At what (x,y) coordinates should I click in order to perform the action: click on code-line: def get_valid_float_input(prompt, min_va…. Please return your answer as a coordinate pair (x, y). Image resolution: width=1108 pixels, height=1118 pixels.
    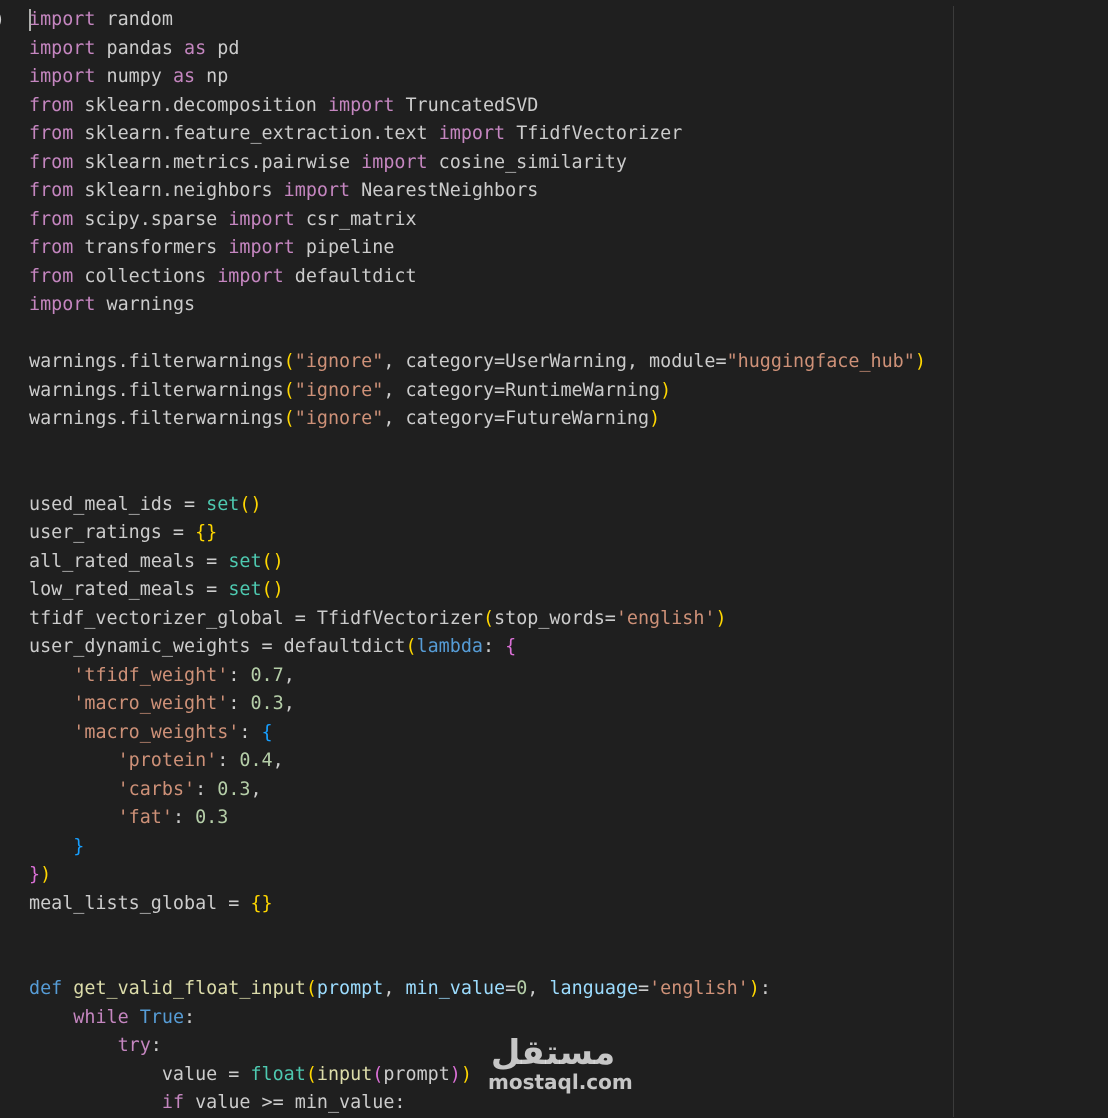
    Looking at the image, I should click on (400, 989).